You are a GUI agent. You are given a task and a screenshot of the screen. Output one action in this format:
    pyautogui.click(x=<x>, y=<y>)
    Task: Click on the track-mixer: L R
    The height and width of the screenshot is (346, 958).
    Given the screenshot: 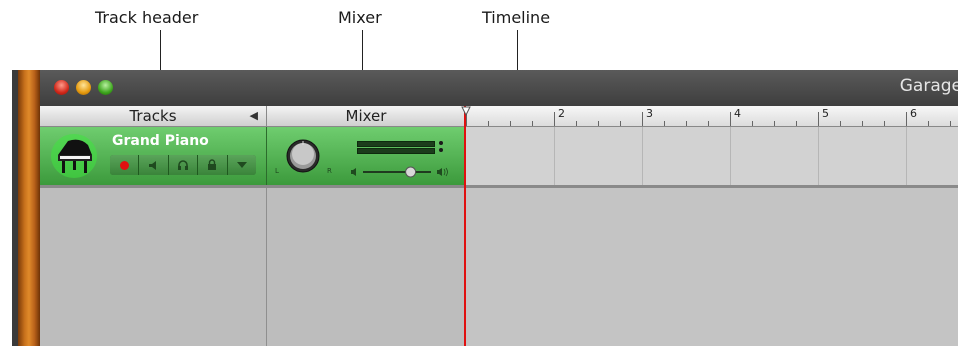 What is the action you would take?
    pyautogui.click(x=366, y=156)
    